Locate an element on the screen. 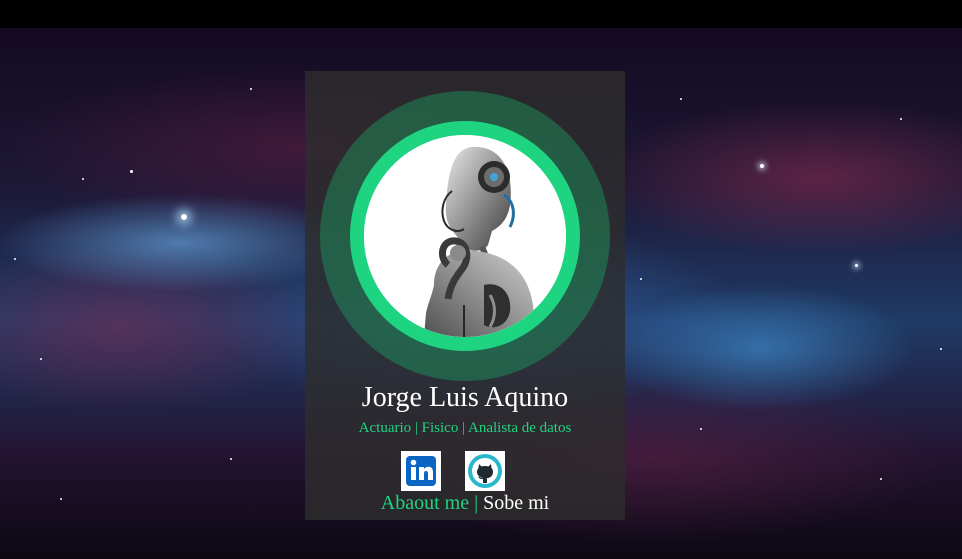  about-me-link: Abaout me is located at coordinates (425, 503).